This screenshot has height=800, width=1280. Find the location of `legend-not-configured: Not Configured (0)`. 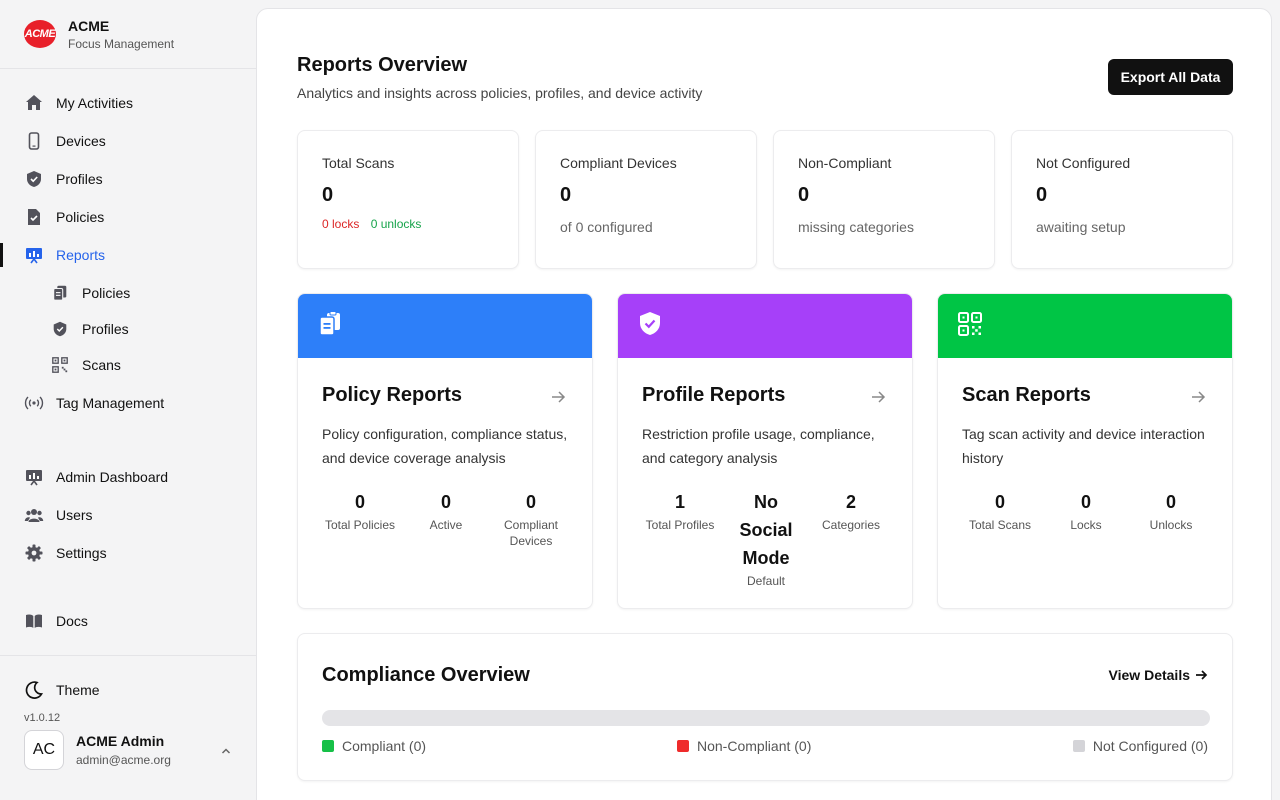

legend-not-configured: Not Configured (0) is located at coordinates (1140, 746).